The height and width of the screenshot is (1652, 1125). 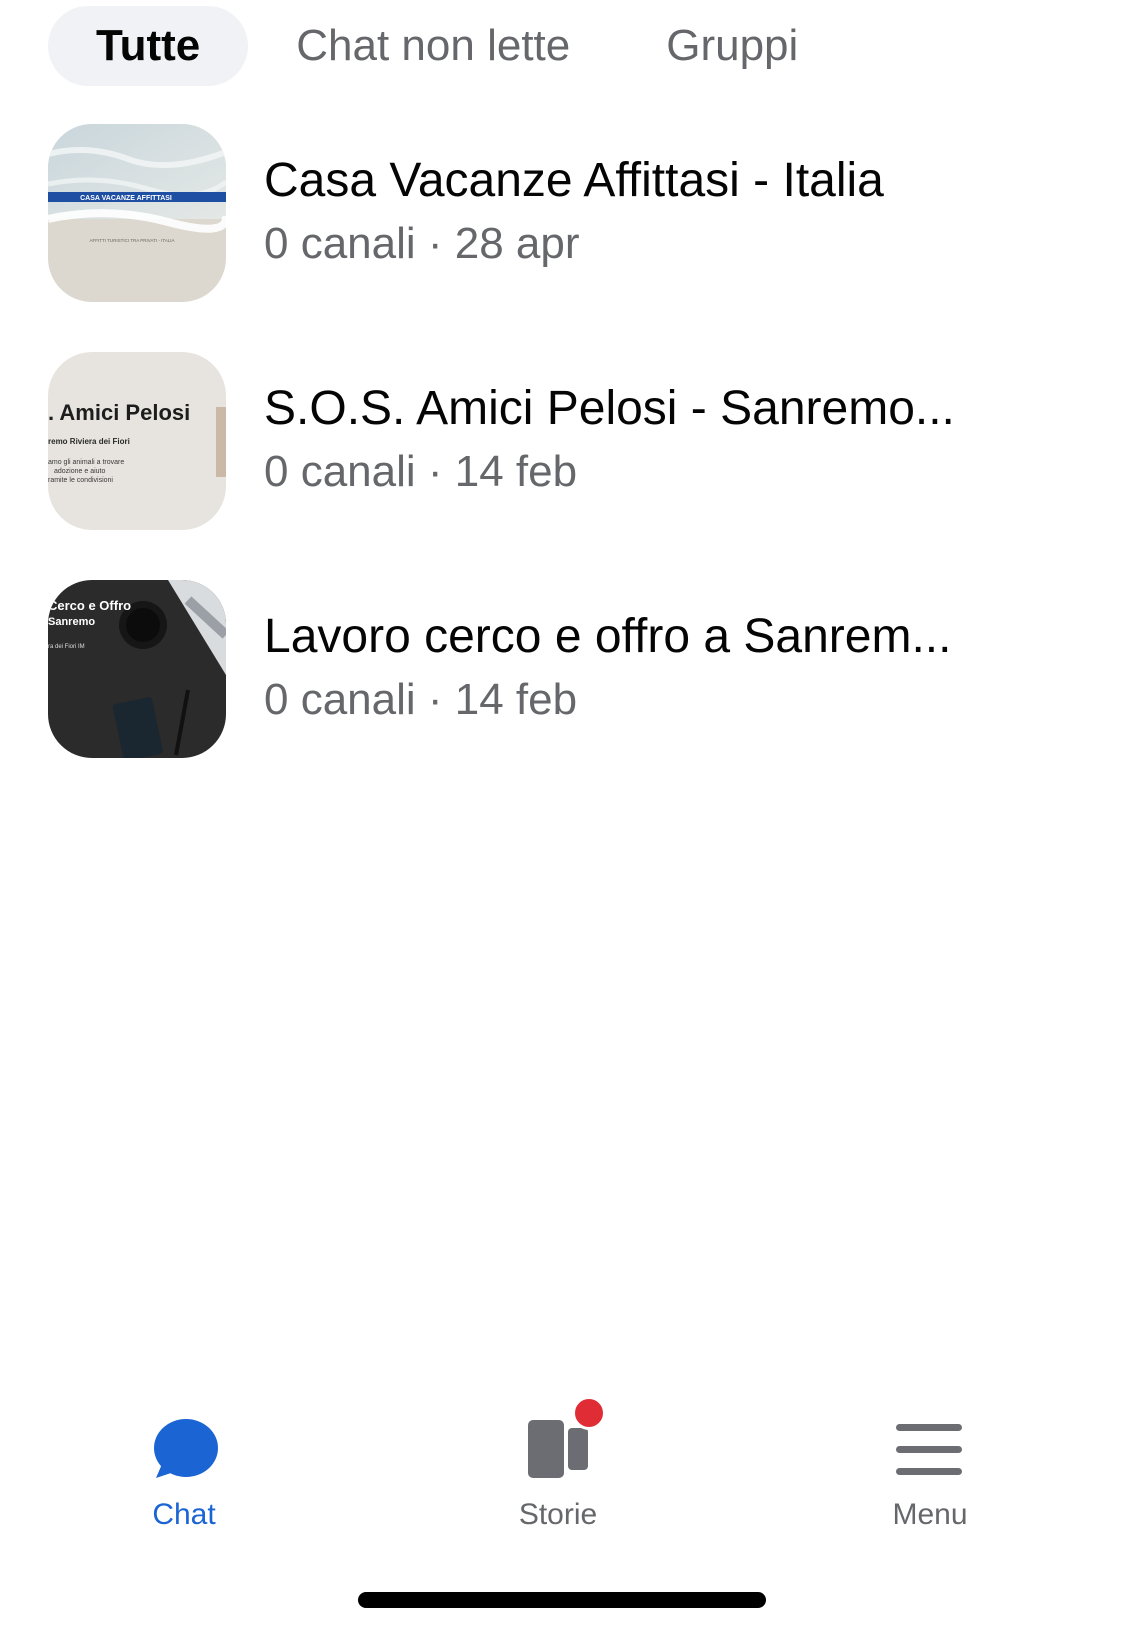 I want to click on nav-menu: Menu, so click(x=930, y=1470).